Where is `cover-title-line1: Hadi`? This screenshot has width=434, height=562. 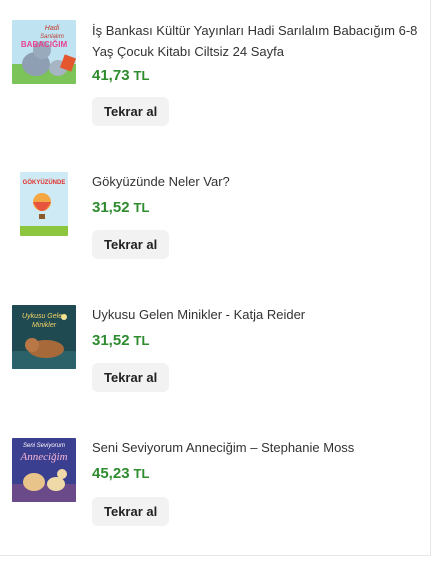
cover-title-line1: Hadi is located at coordinates (52, 28).